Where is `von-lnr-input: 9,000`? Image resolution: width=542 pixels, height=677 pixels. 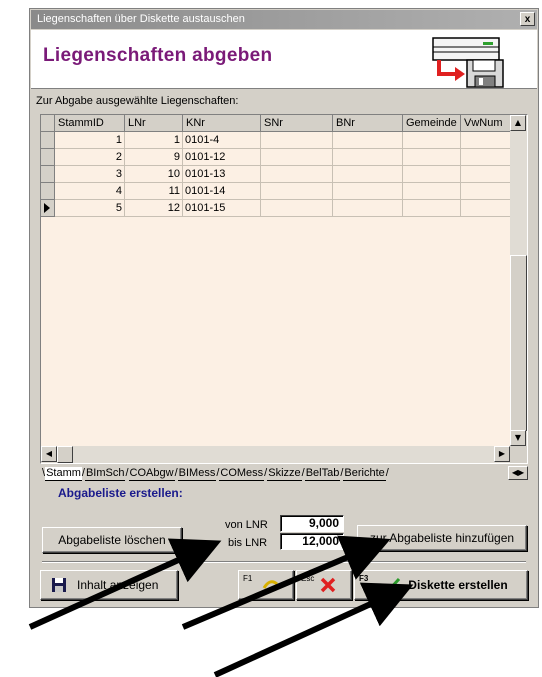
von-lnr-input: 9,000 is located at coordinates (312, 523).